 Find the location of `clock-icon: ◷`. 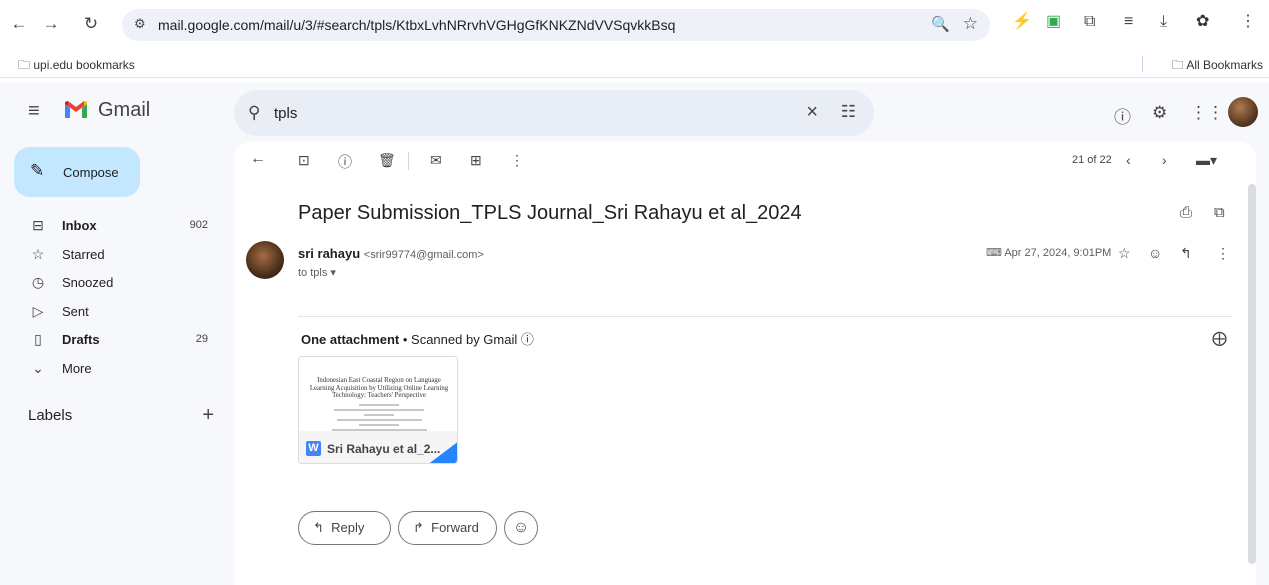

clock-icon: ◷ is located at coordinates (38, 282).